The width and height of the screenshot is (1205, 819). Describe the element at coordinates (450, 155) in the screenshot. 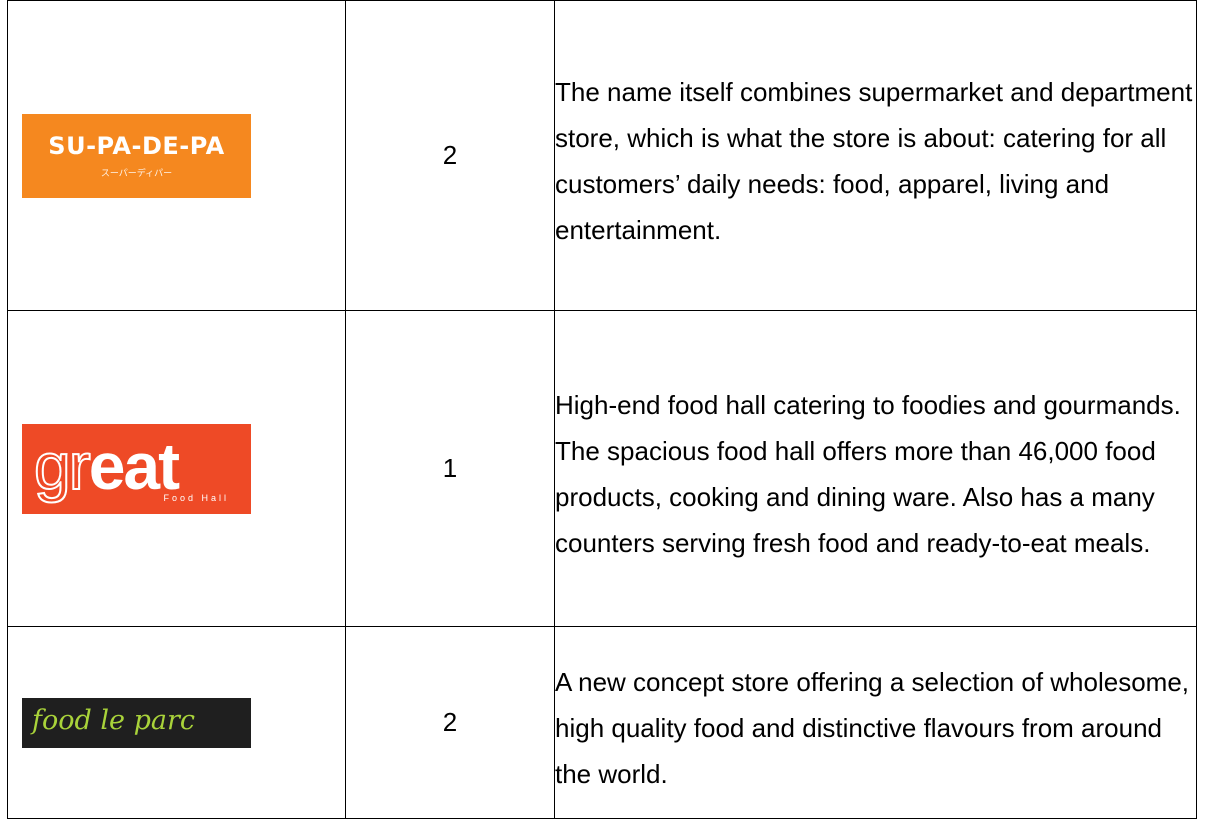

I see `number-cell: 2` at that location.